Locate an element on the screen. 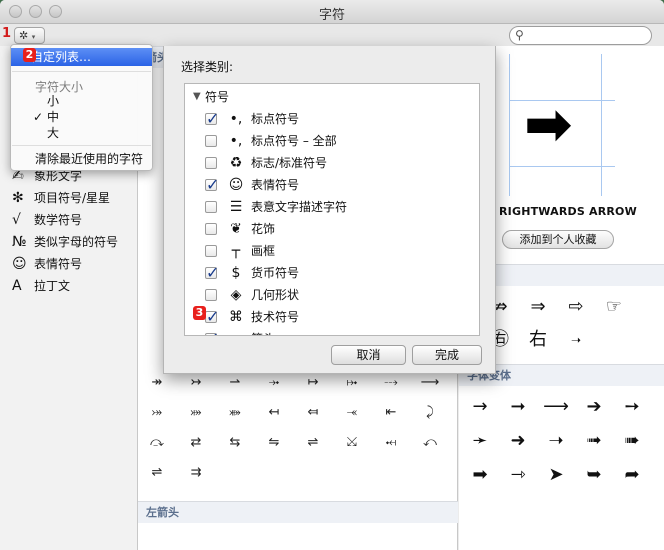 The width and height of the screenshot is (664, 550). font-variant-char: ➔ is located at coordinates (594, 407).